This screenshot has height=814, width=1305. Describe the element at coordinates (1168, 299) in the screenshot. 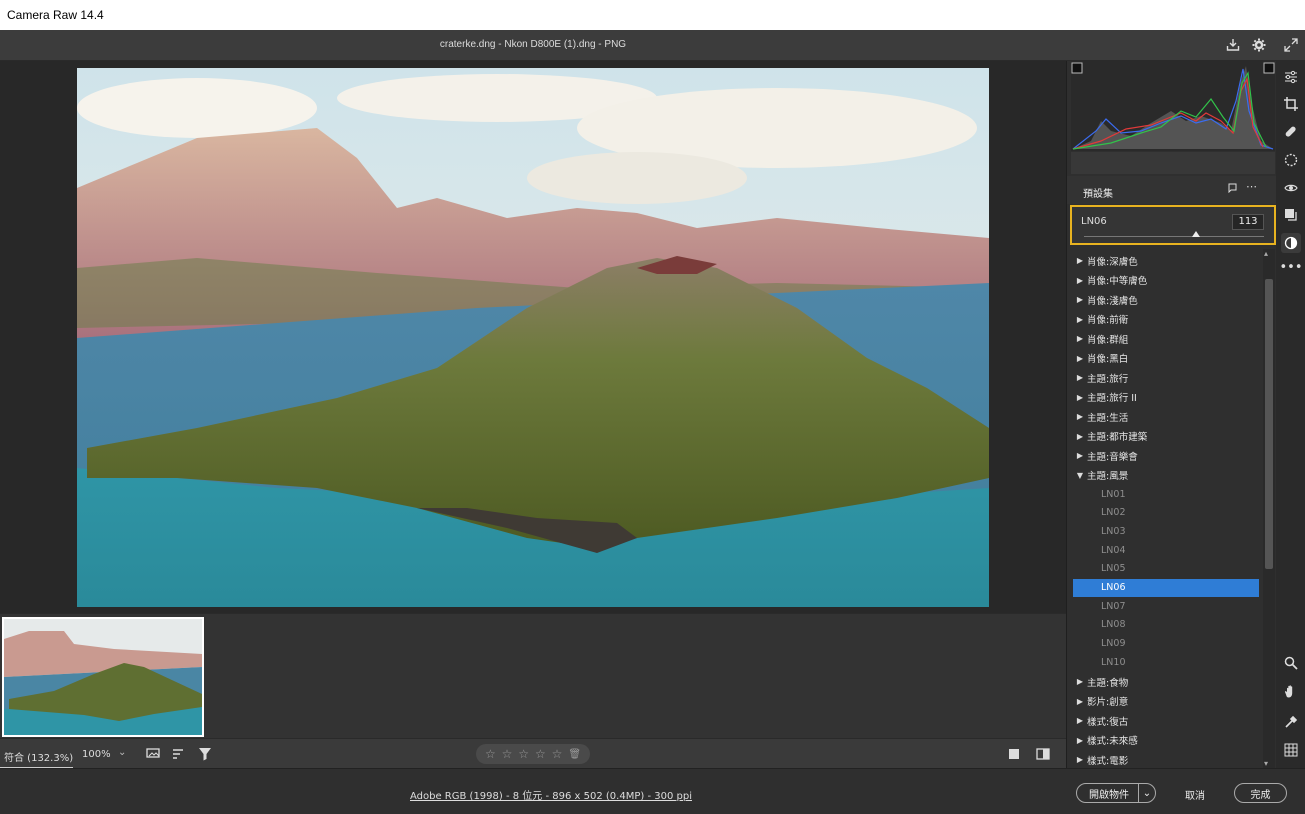

I see `preset-group: ▶ 肖像:淺膚色` at that location.